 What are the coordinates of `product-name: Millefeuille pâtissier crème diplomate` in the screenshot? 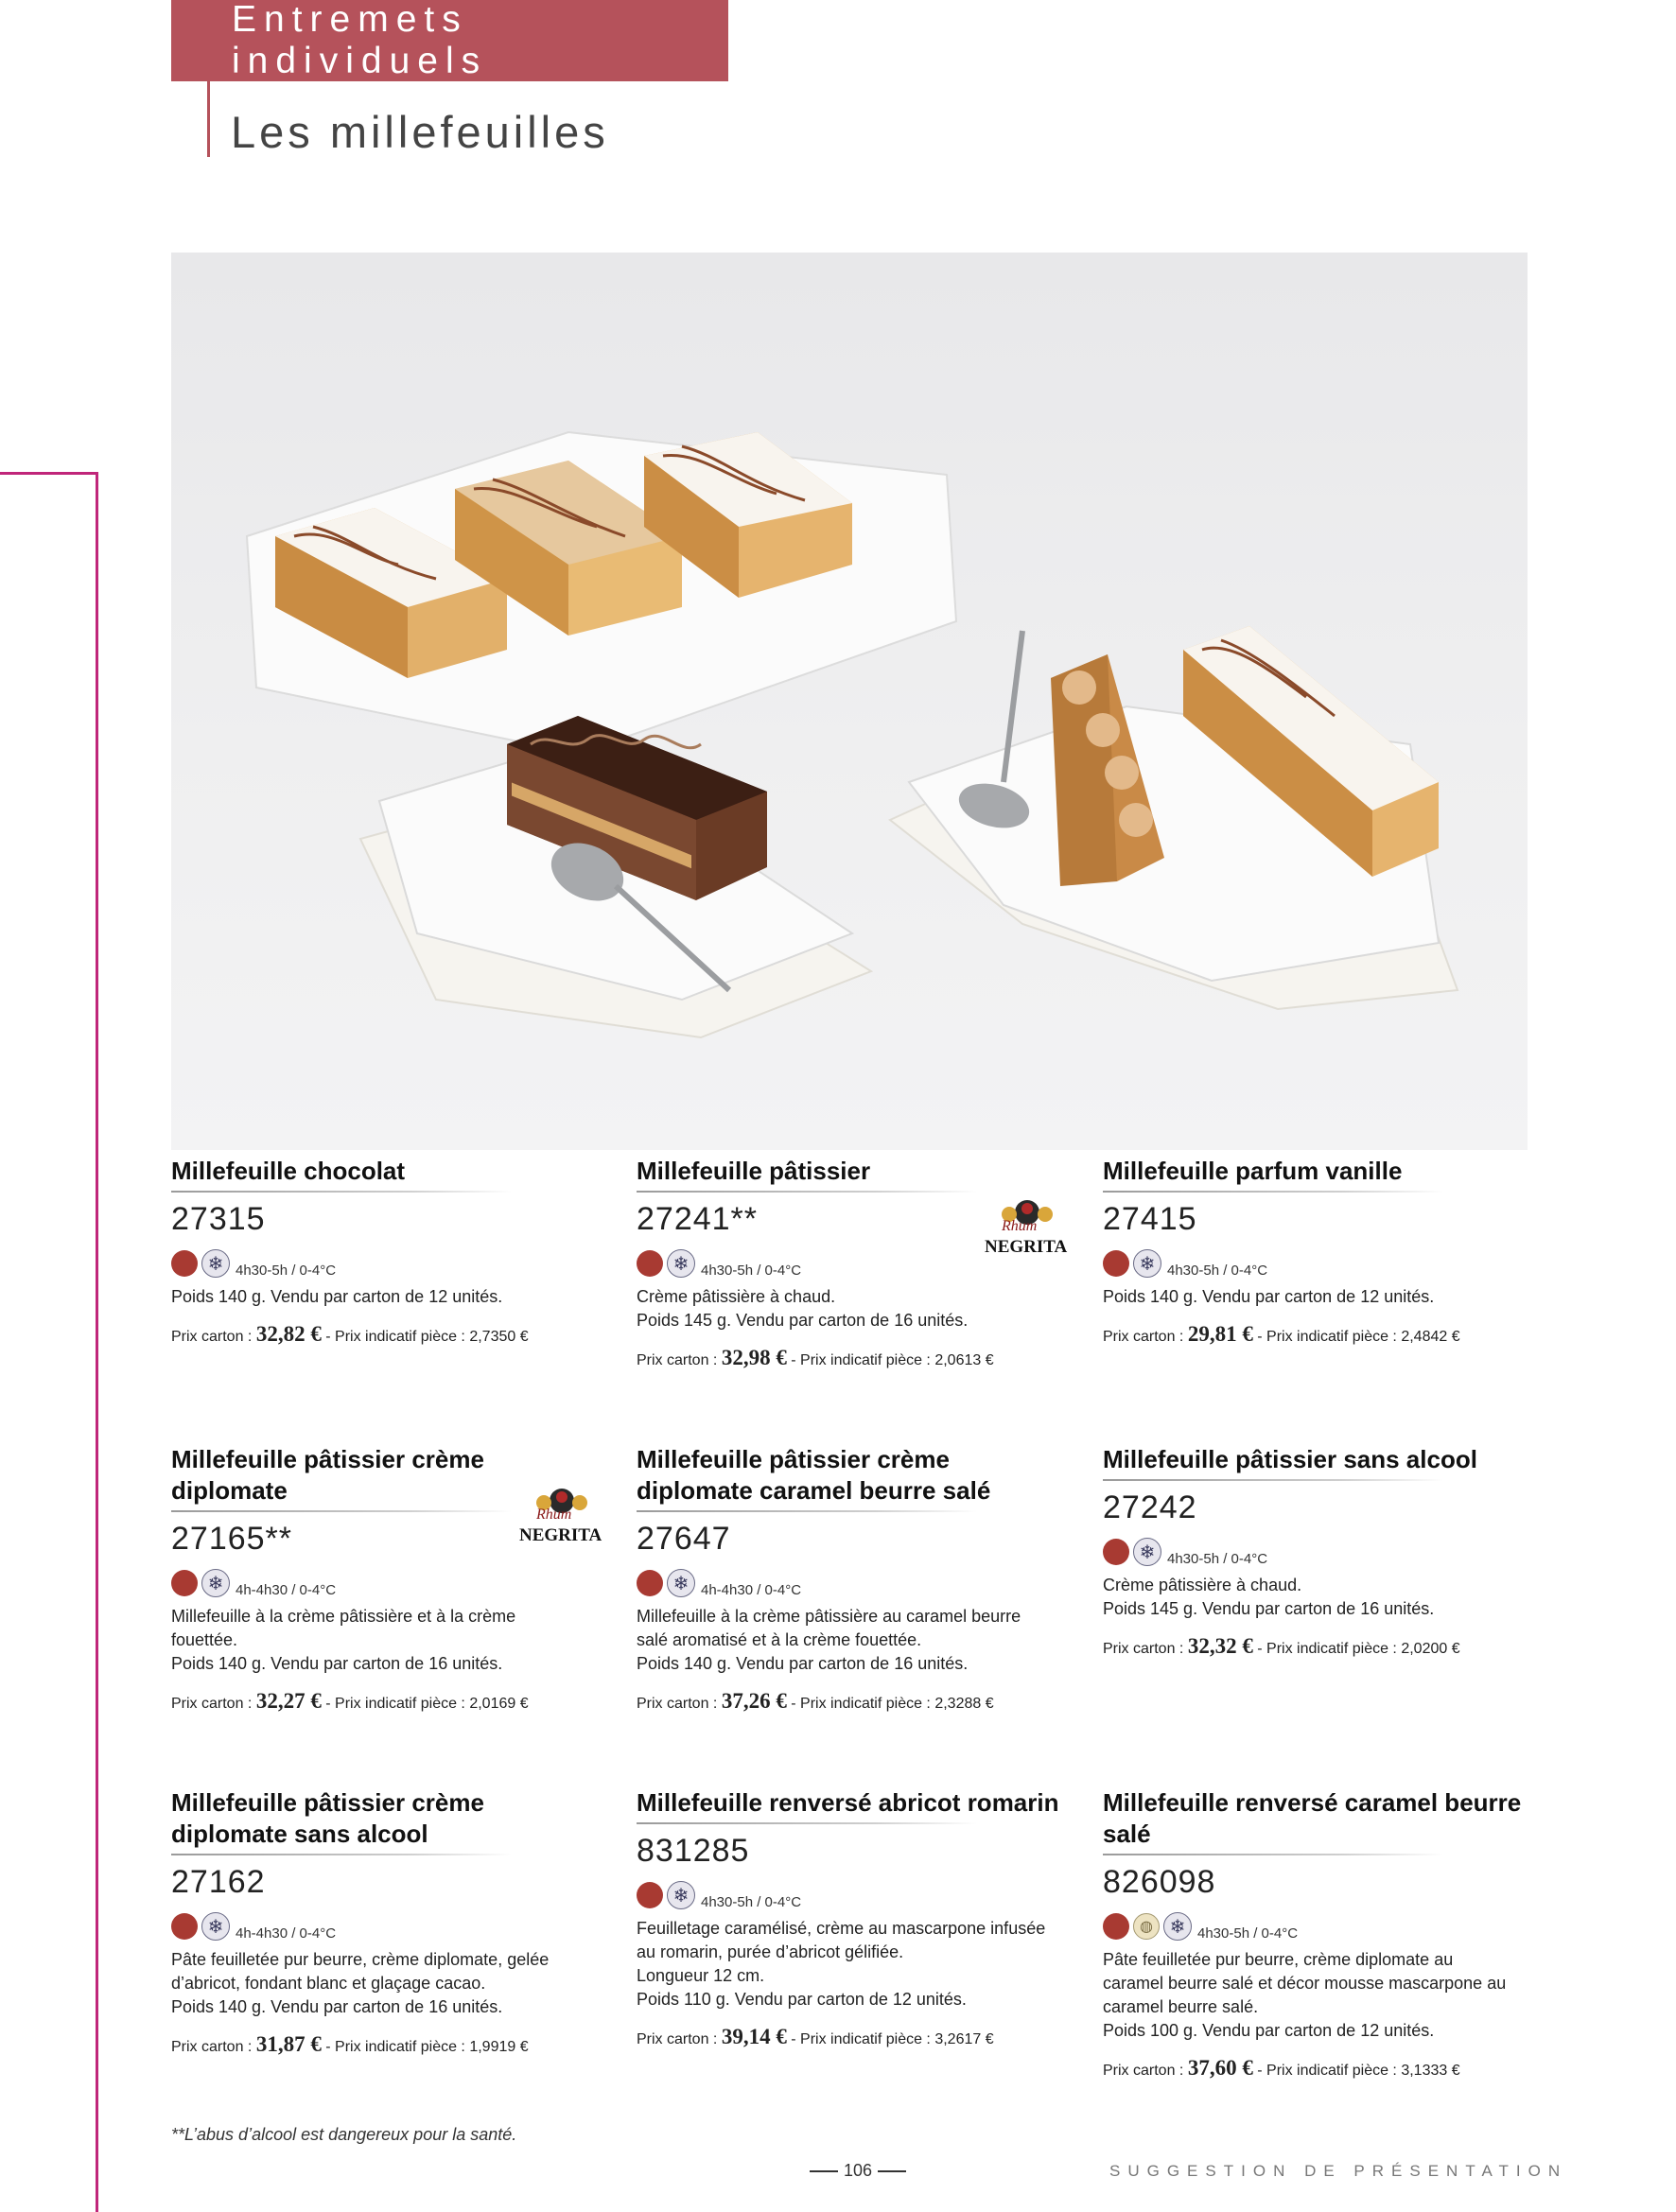 It's located at (328, 1475).